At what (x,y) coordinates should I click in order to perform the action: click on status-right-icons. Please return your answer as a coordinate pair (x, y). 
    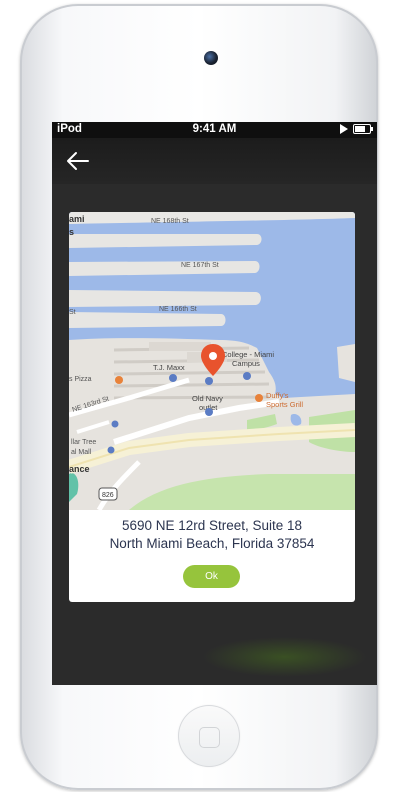
    Looking at the image, I should click on (356, 129).